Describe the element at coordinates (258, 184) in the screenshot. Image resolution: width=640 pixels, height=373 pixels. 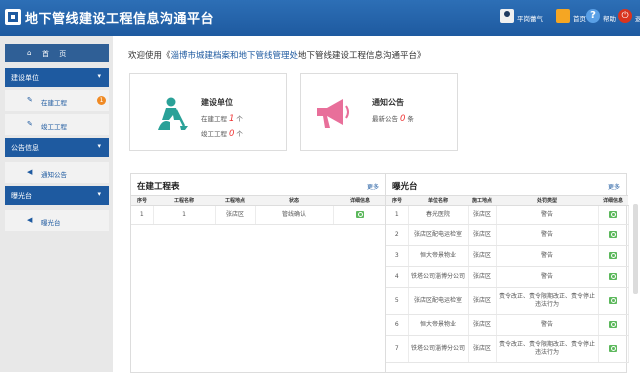
I see `panel-header: 在建工程表 更多` at that location.